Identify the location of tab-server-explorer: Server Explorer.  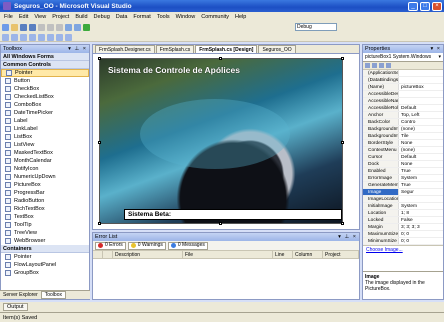
(20, 295).